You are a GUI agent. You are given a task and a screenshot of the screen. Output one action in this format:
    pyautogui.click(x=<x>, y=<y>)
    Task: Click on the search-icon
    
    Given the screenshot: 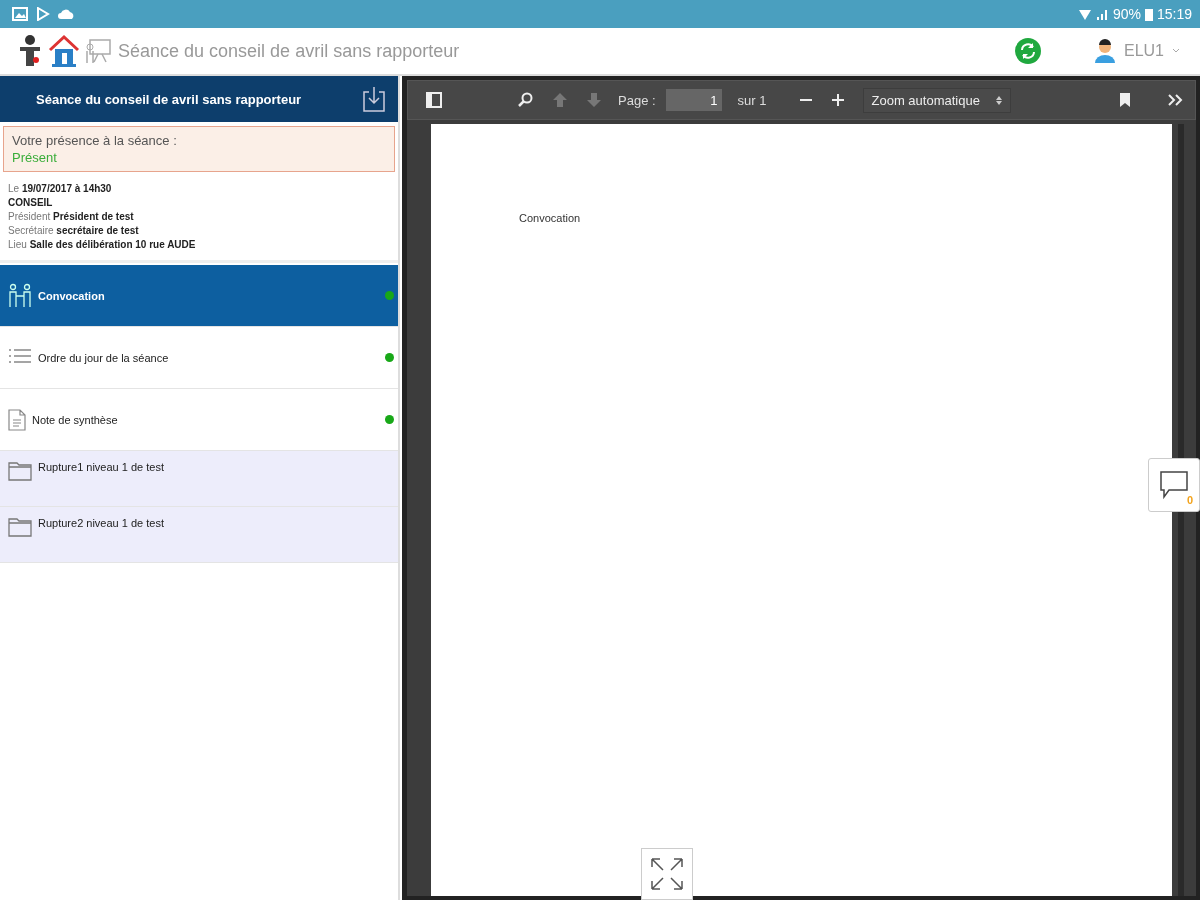 What is the action you would take?
    pyautogui.click(x=526, y=100)
    